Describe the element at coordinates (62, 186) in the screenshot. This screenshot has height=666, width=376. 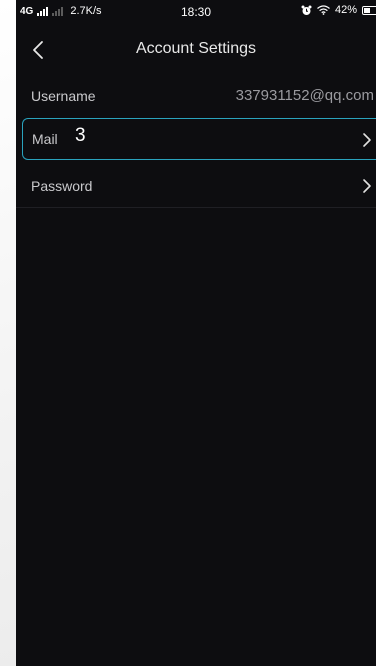
I see `password-label: Password` at that location.